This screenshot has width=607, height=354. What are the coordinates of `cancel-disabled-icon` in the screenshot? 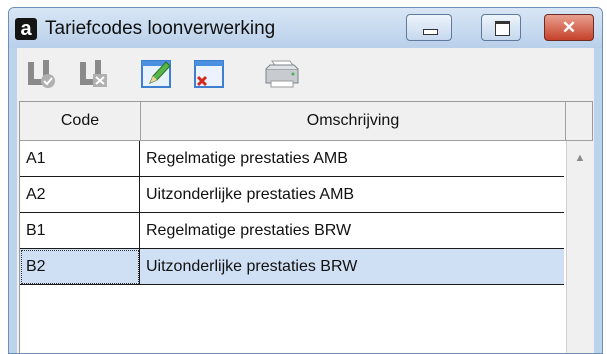 It's located at (94, 74).